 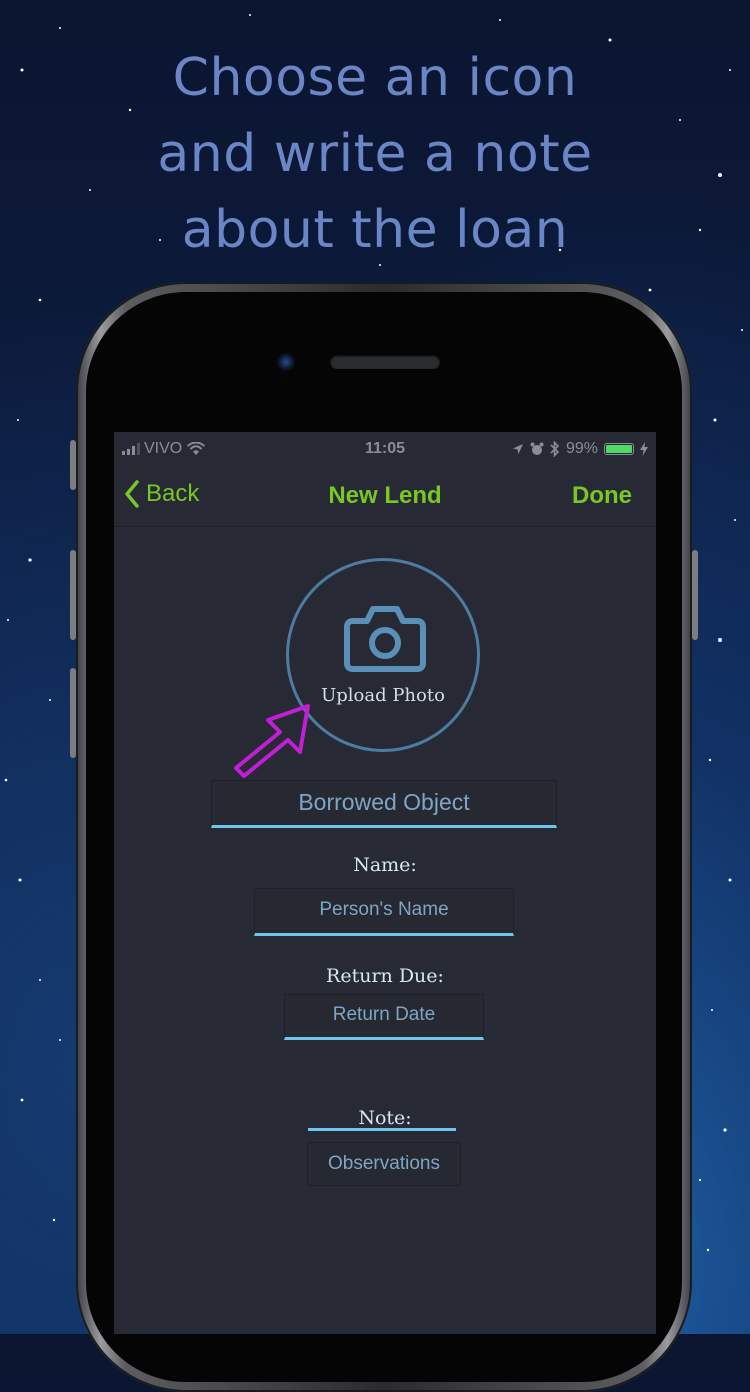 I want to click on charging-icon, so click(x=644, y=449).